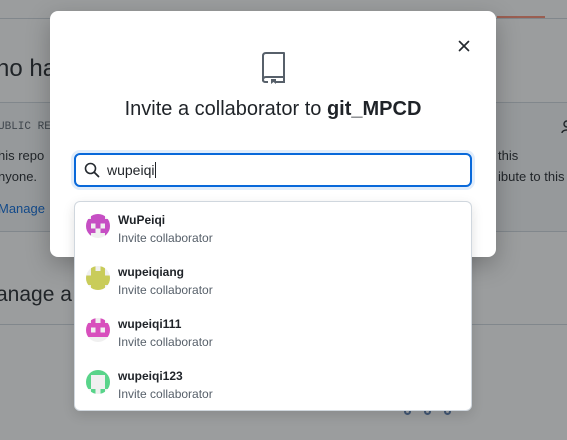 Image resolution: width=567 pixels, height=440 pixels. I want to click on collaborator-search-field: wupeiqi, so click(273, 170).